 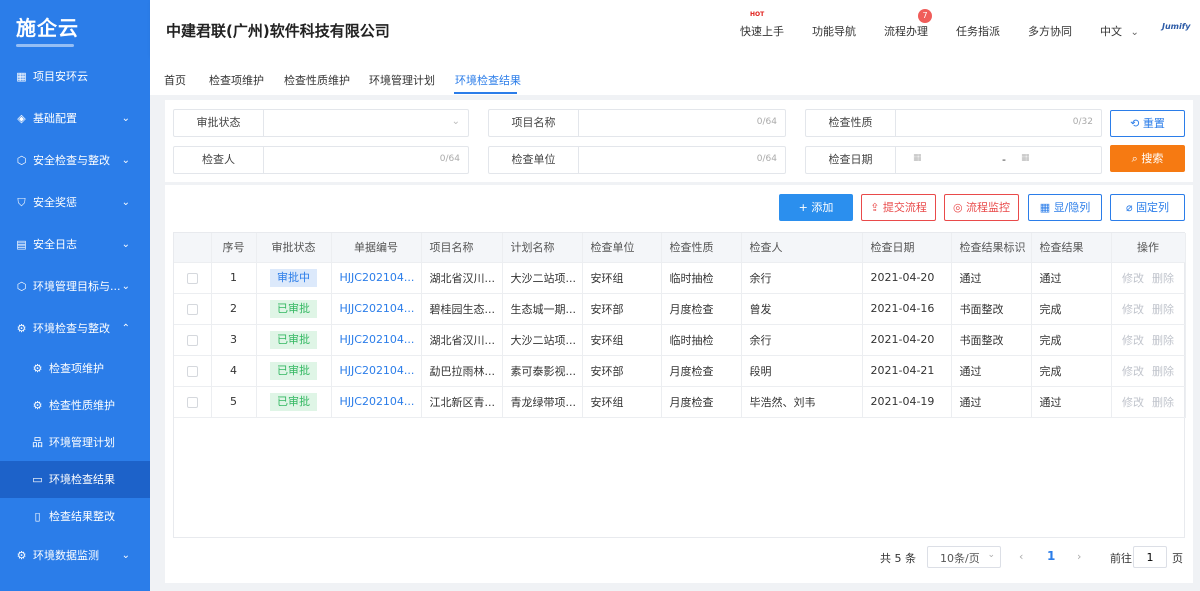 I want to click on tab-inspection-nature: 检查性质维护, so click(x=317, y=80).